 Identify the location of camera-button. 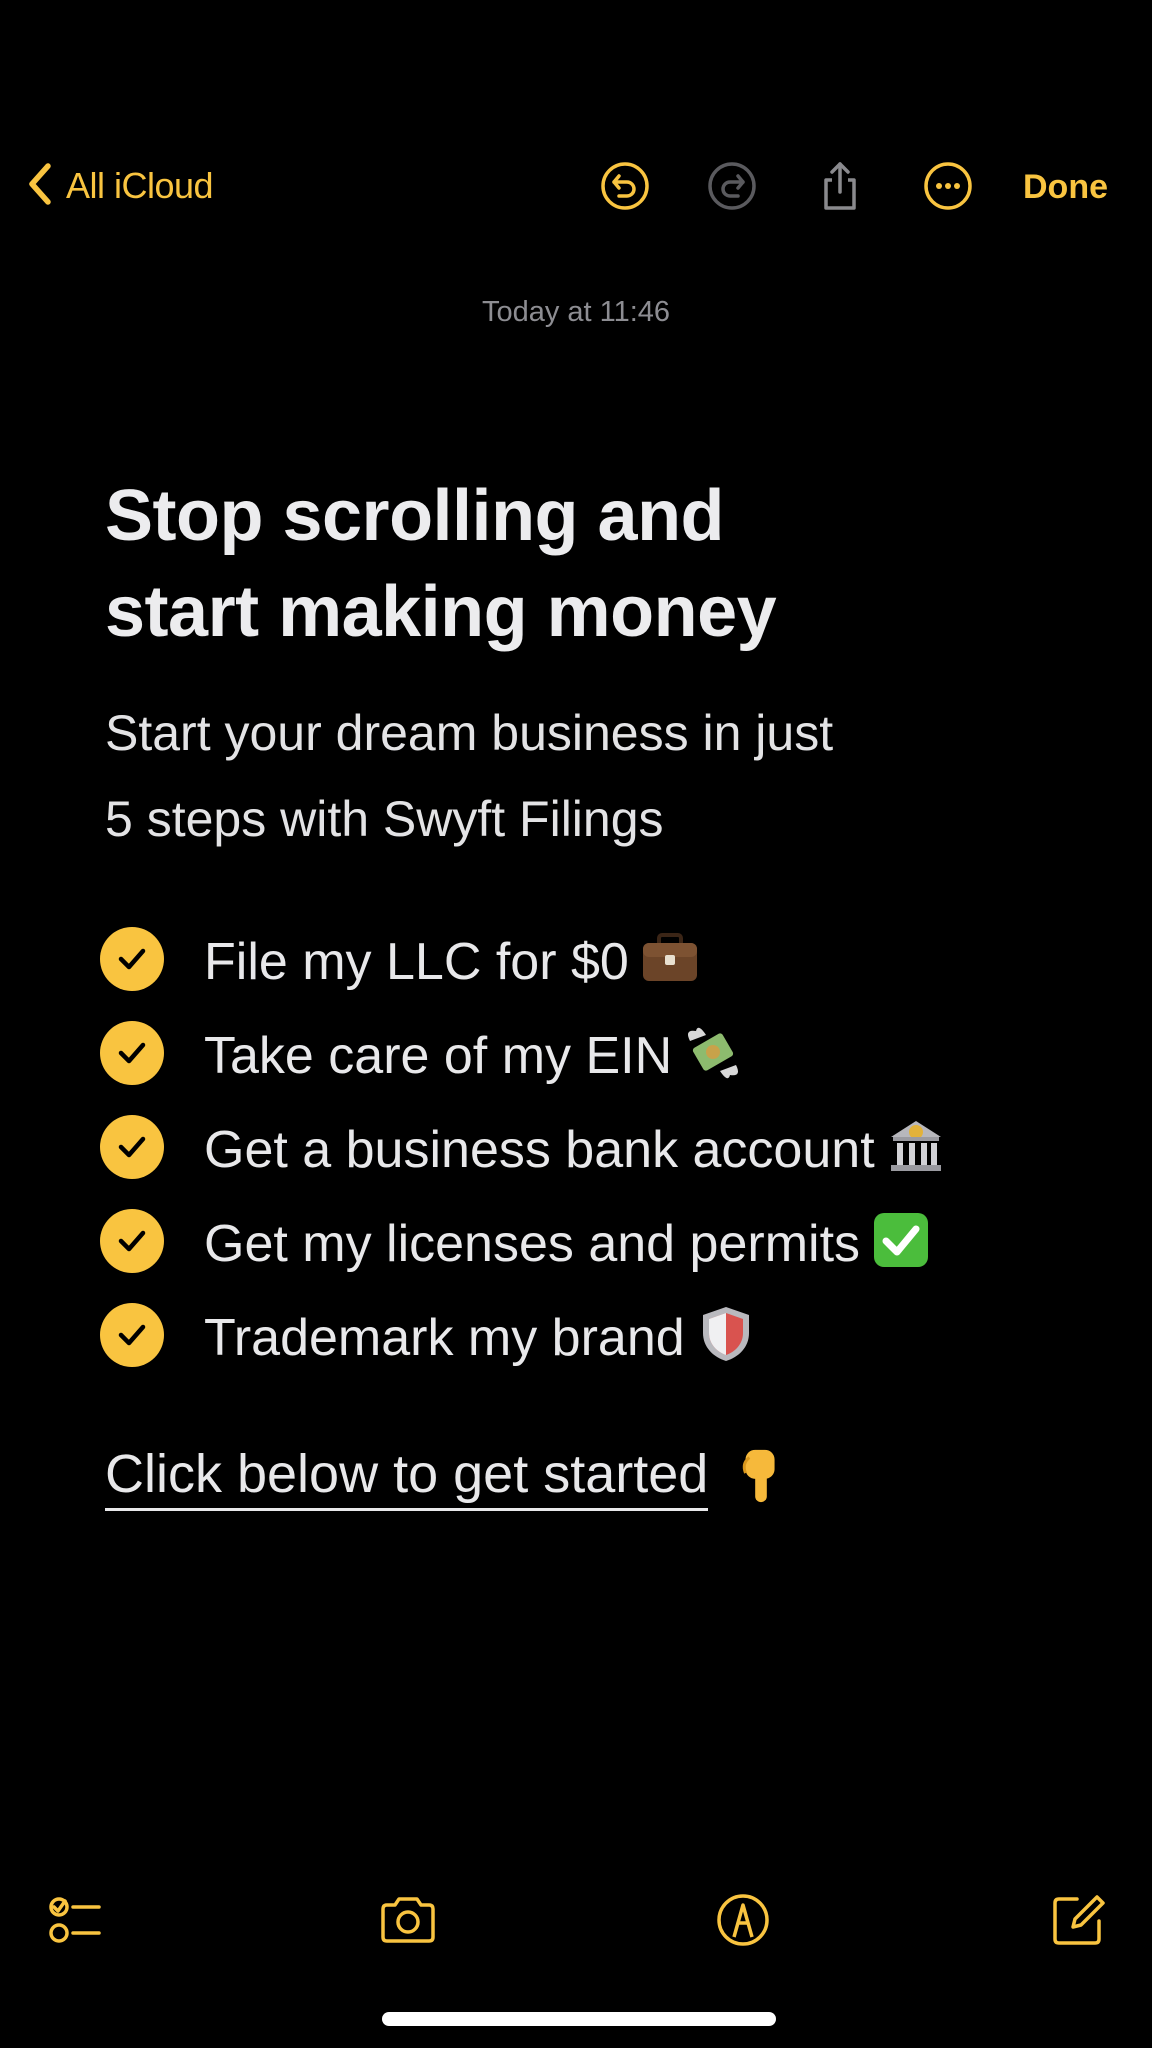
(408, 1922).